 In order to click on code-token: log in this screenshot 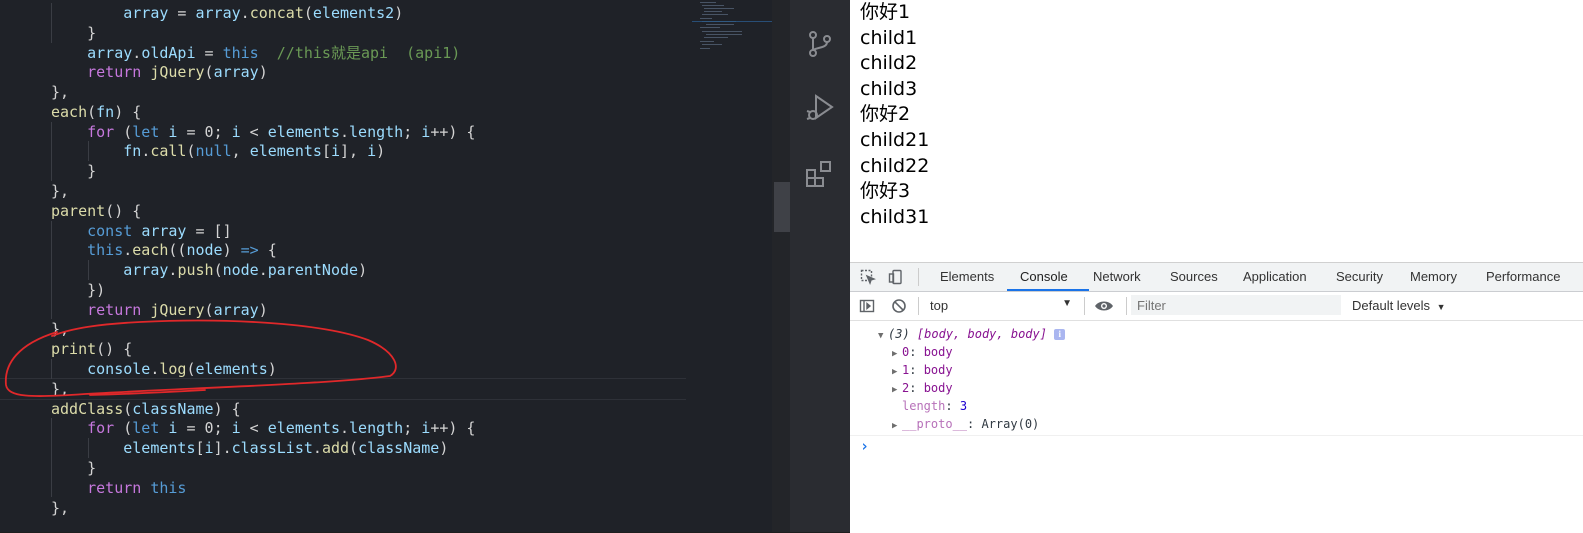, I will do `click(173, 369)`.